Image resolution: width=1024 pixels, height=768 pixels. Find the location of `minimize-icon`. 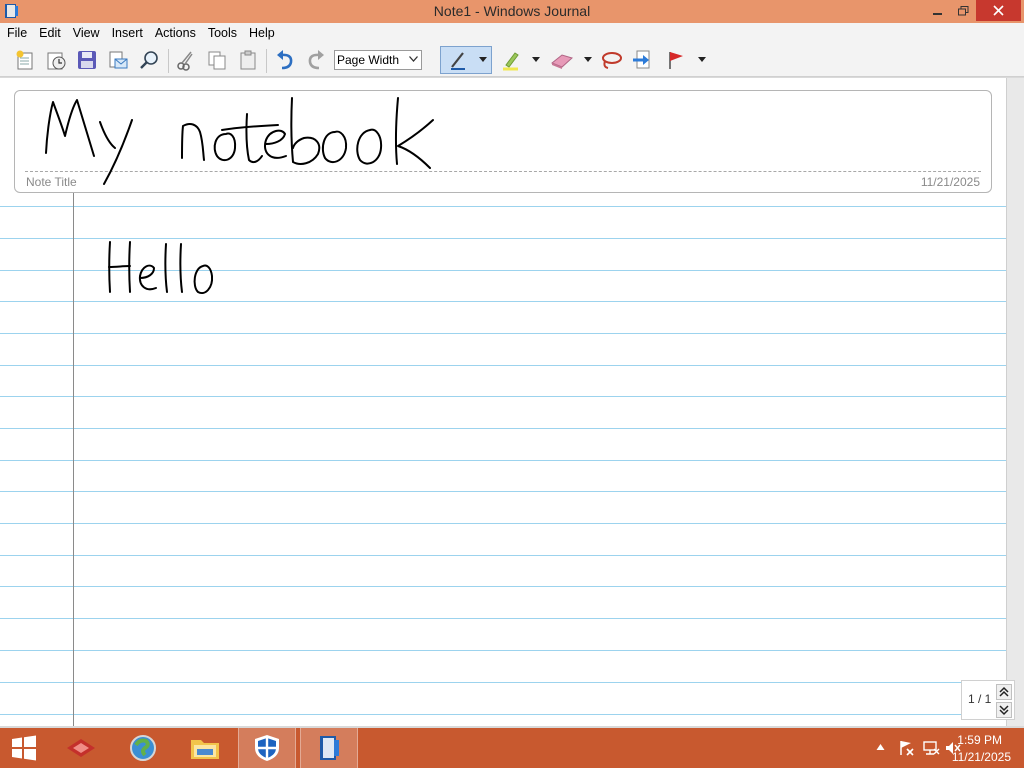

minimize-icon is located at coordinates (937, 13).